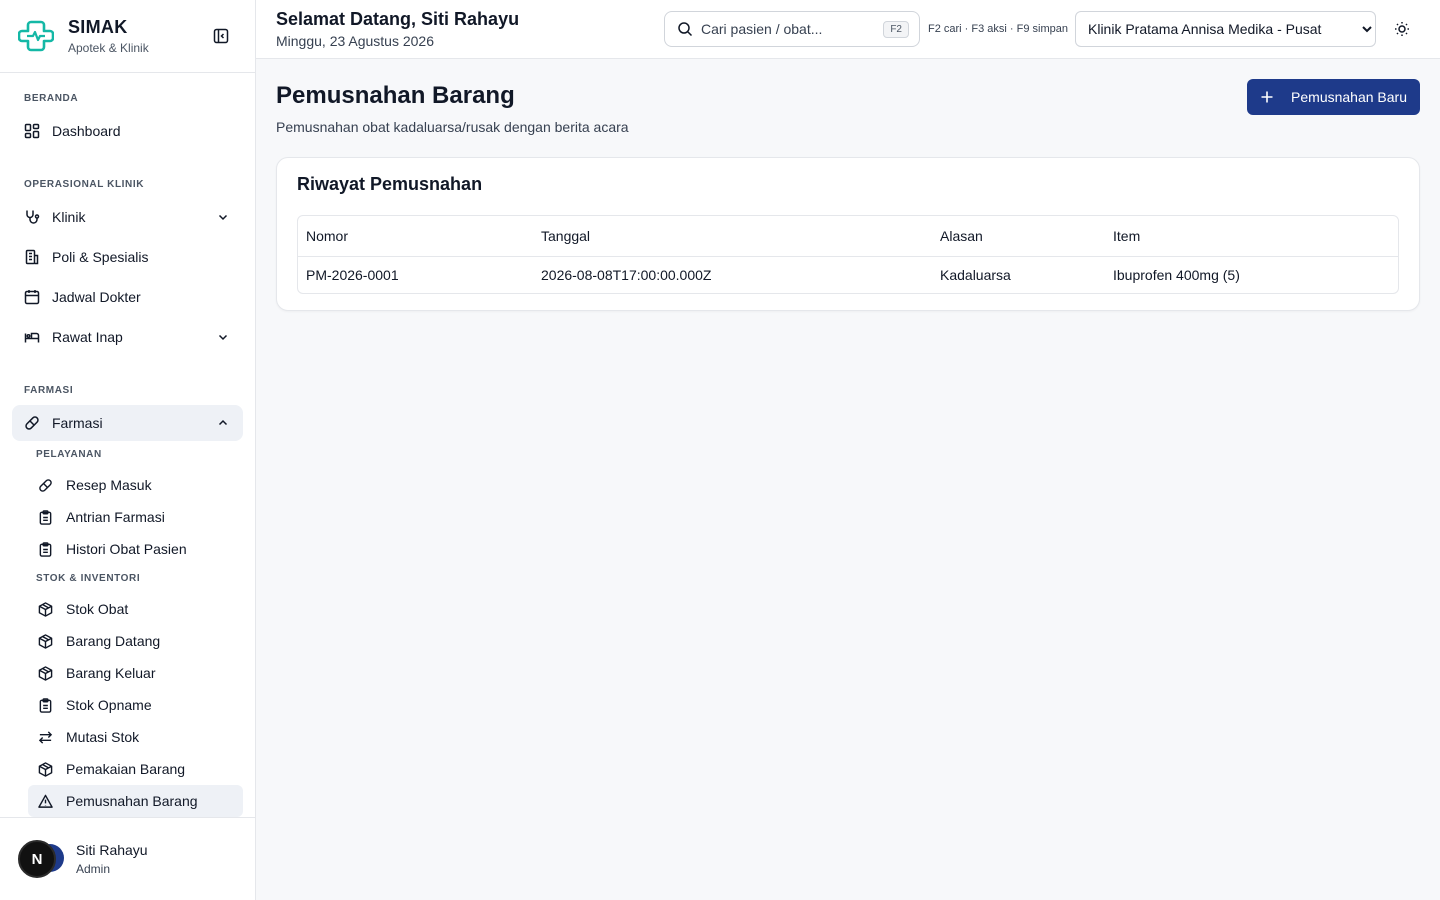  I want to click on column-header-nomor: Nomor, so click(415, 236).